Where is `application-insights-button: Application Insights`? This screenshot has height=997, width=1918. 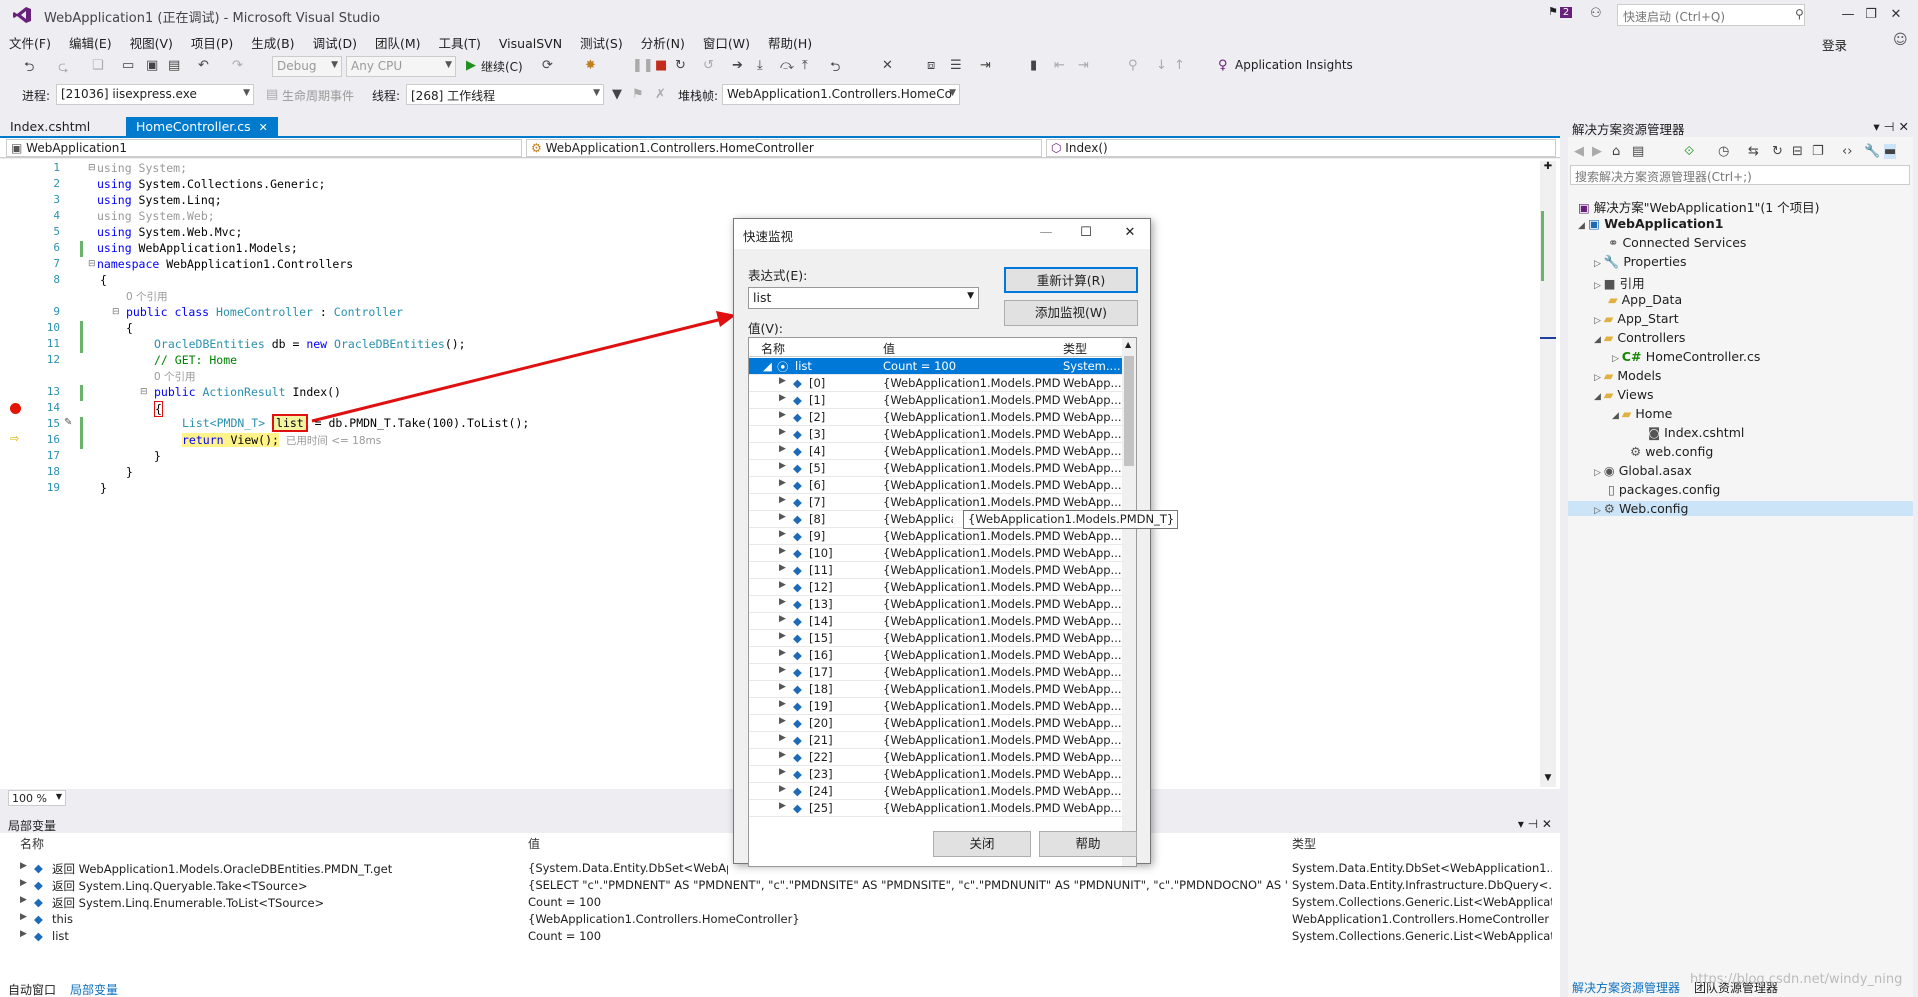
application-insights-button: Application Insights is located at coordinates (1294, 65).